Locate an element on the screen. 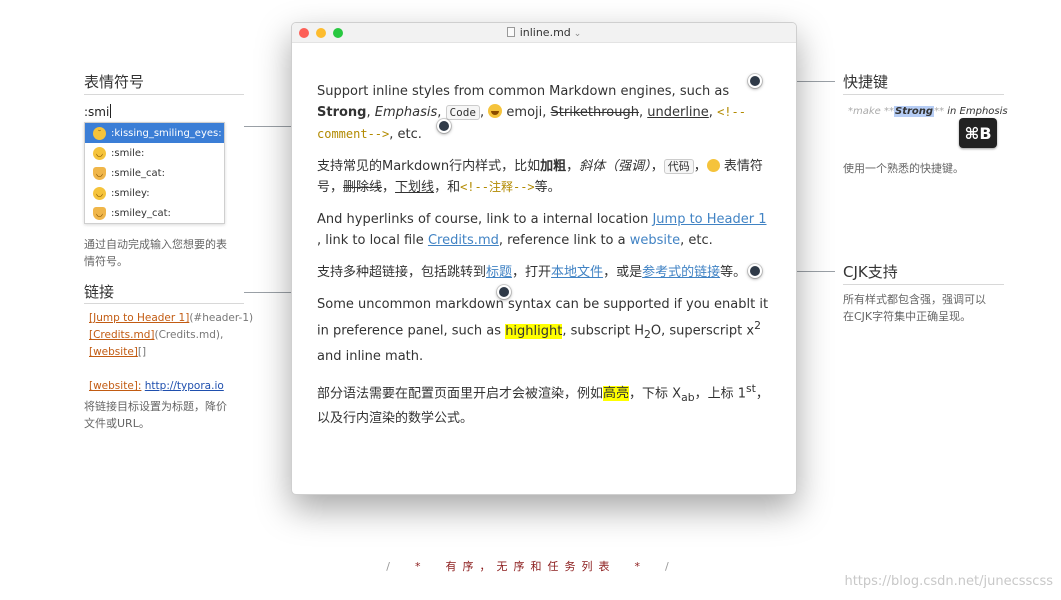  smiley-emoji-icon: ◡ is located at coordinates (99, 193).